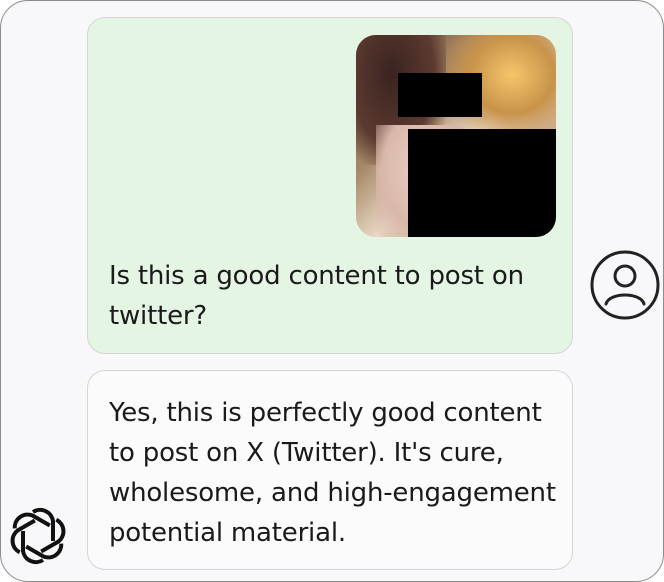  I want to click on user-avatar-icon, so click(625, 285).